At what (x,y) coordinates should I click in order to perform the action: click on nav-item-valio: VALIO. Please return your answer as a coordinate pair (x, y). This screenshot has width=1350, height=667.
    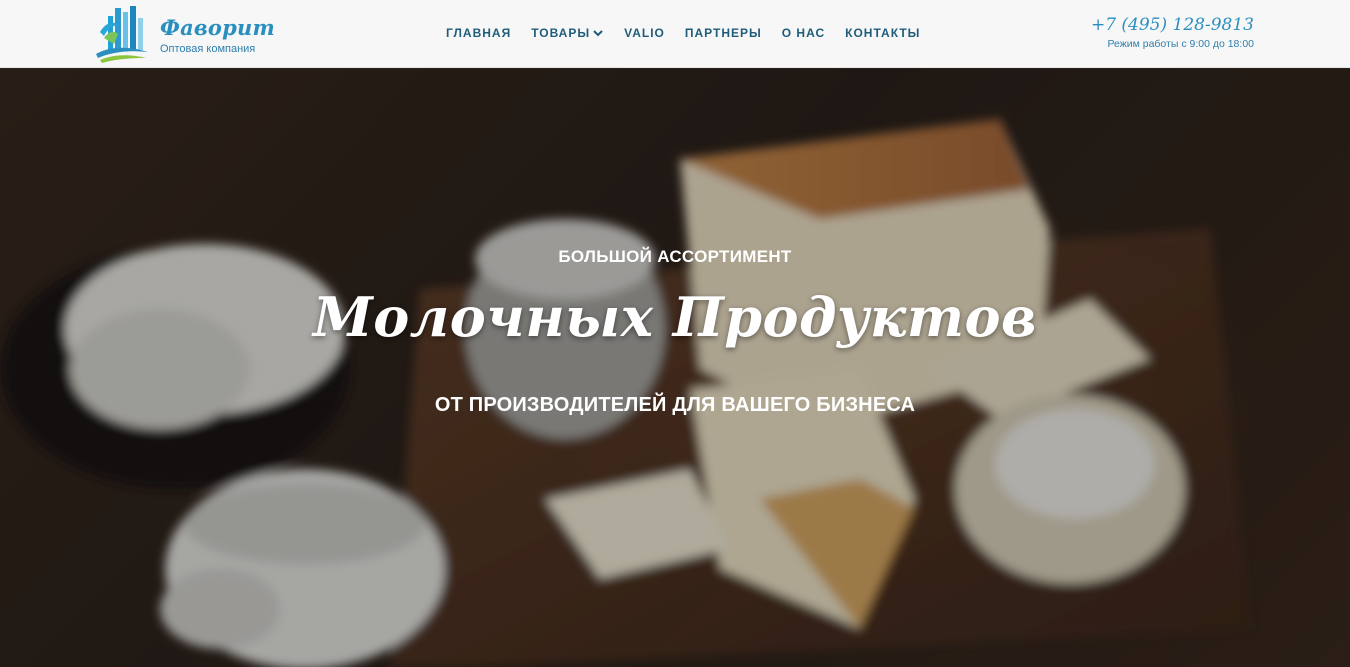
    Looking at the image, I should click on (644, 33).